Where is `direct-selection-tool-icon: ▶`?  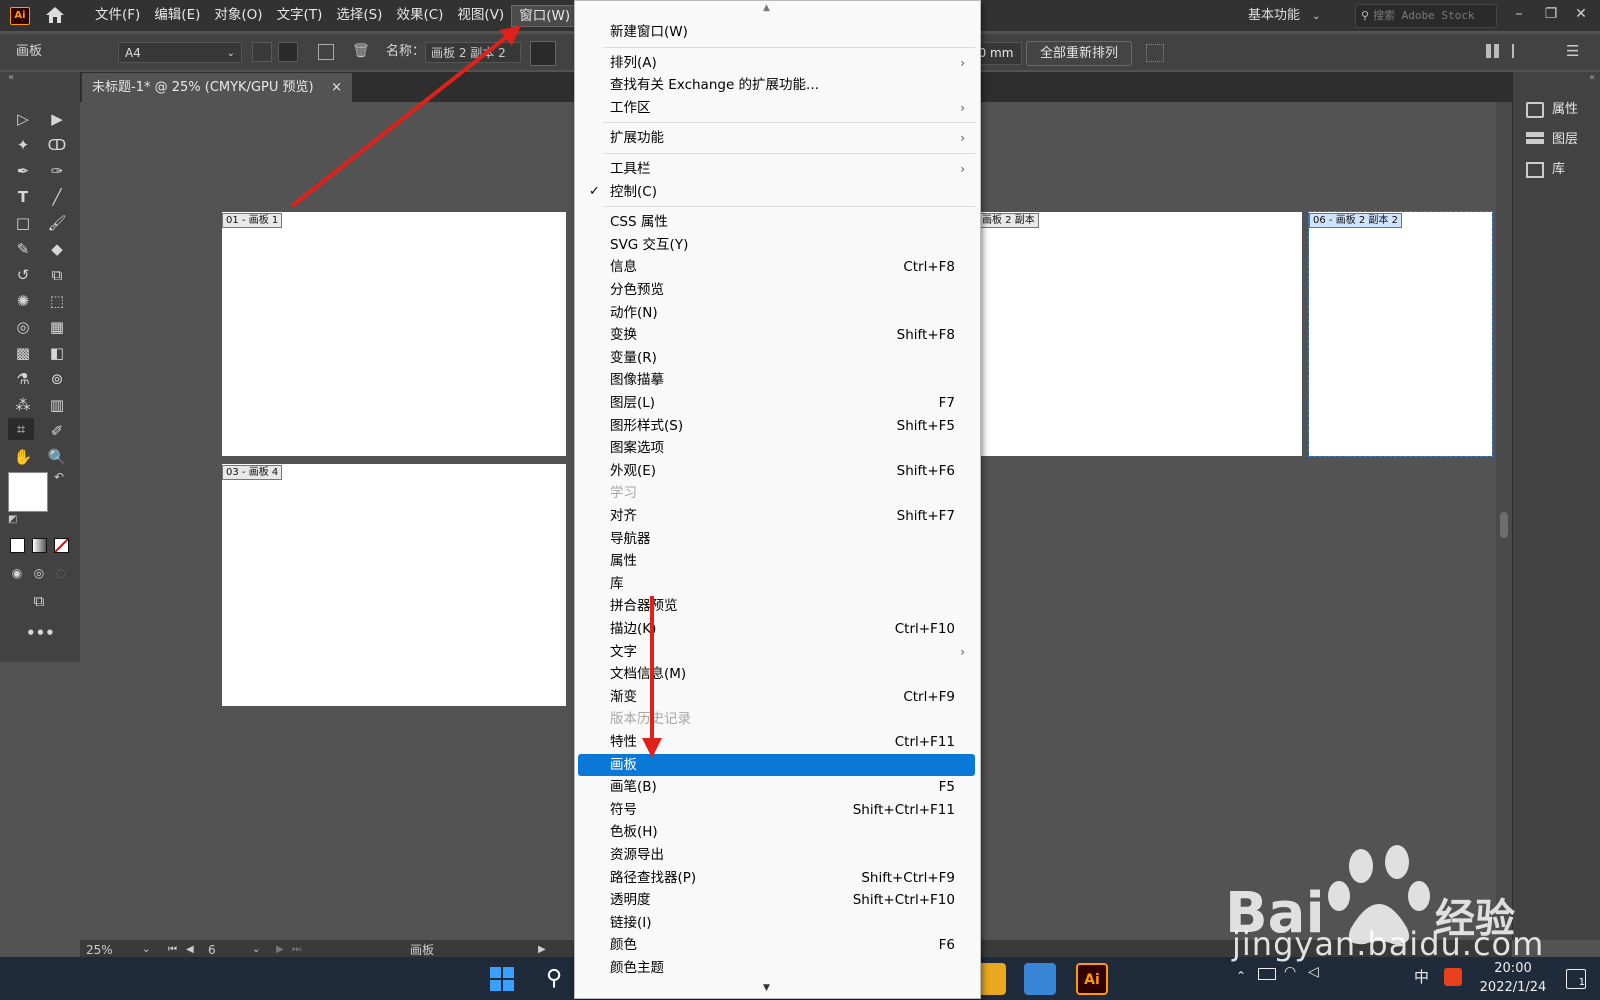 direct-selection-tool-icon: ▶ is located at coordinates (57, 119).